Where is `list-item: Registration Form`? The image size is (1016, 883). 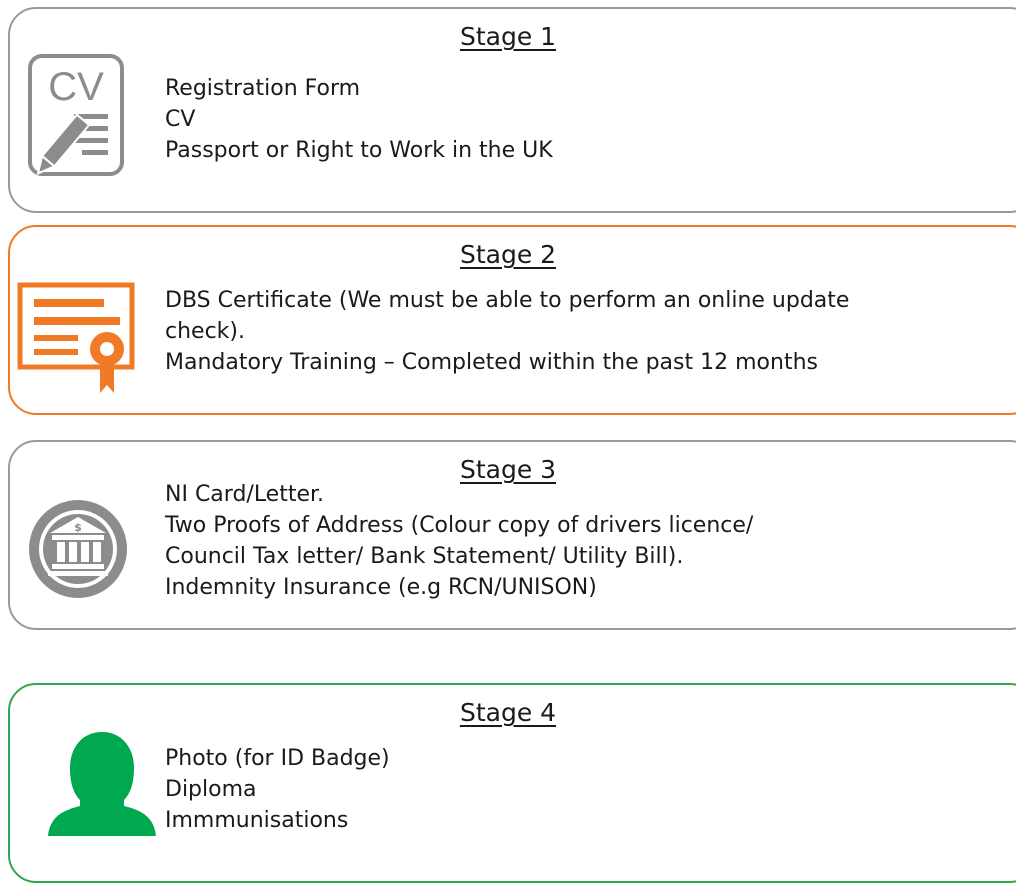 list-item: Registration Form is located at coordinates (263, 88).